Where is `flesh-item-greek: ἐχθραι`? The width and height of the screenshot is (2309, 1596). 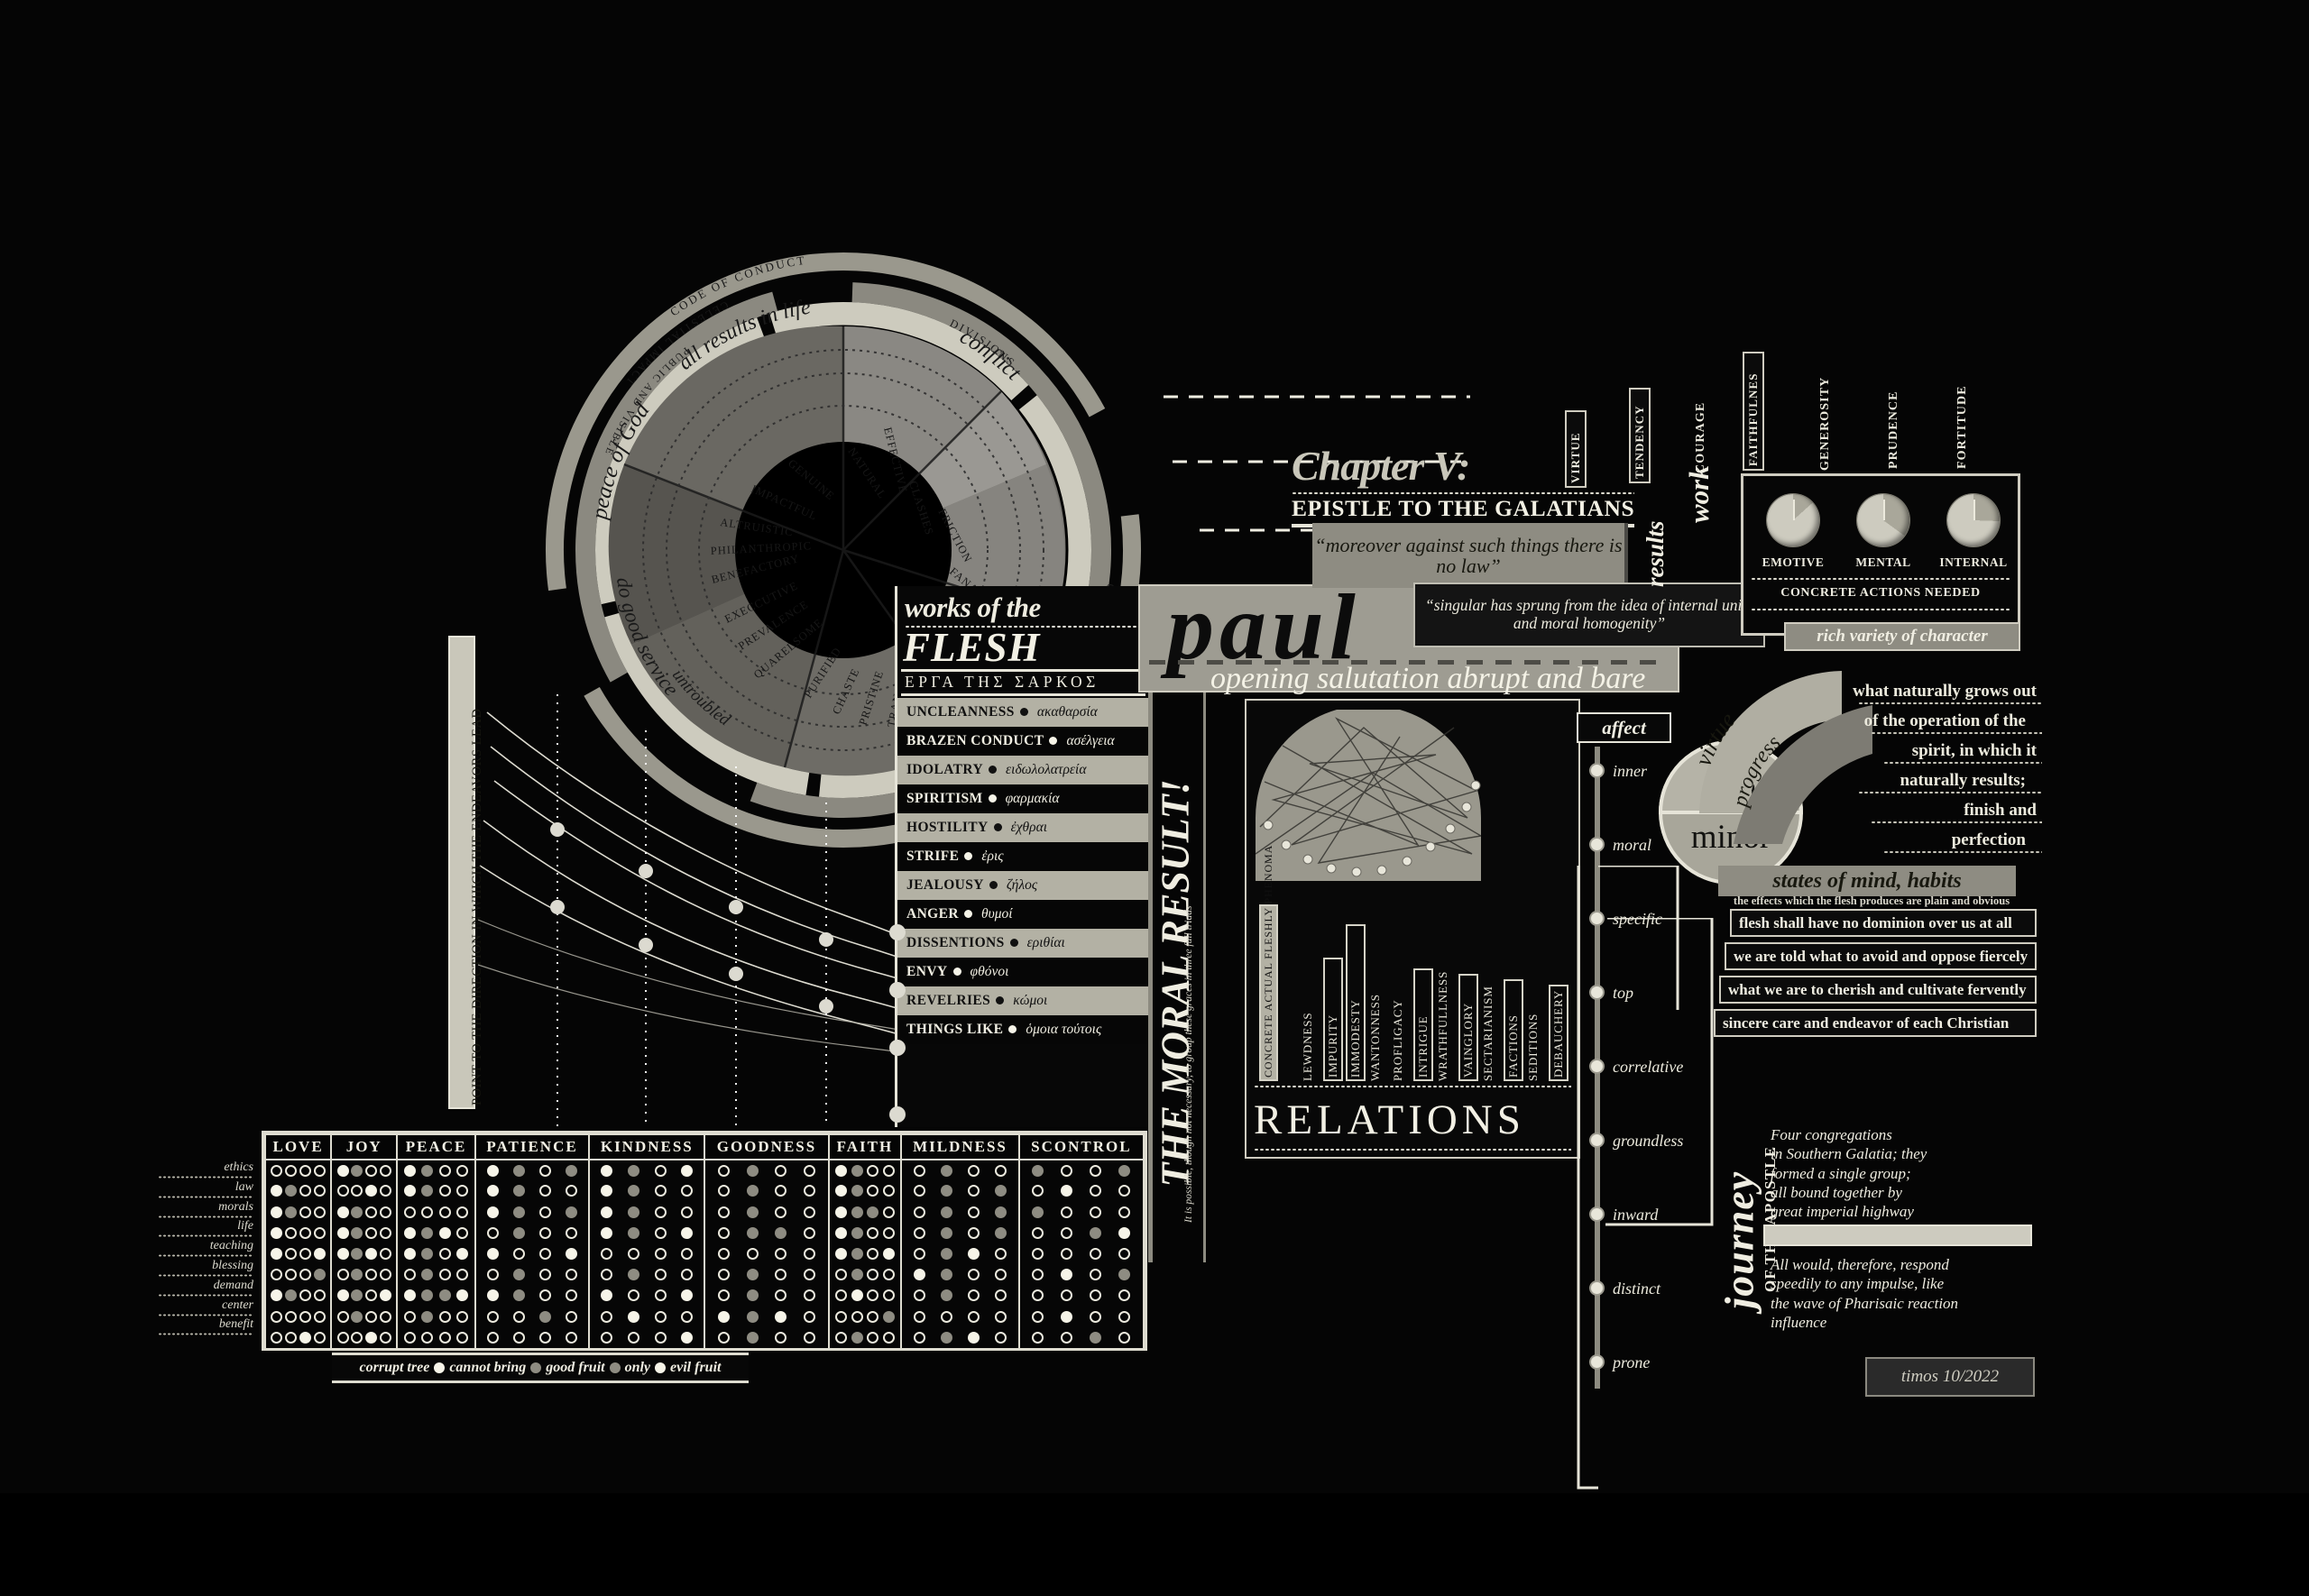
flesh-item-greek: ἐχθραι is located at coordinates (1029, 827).